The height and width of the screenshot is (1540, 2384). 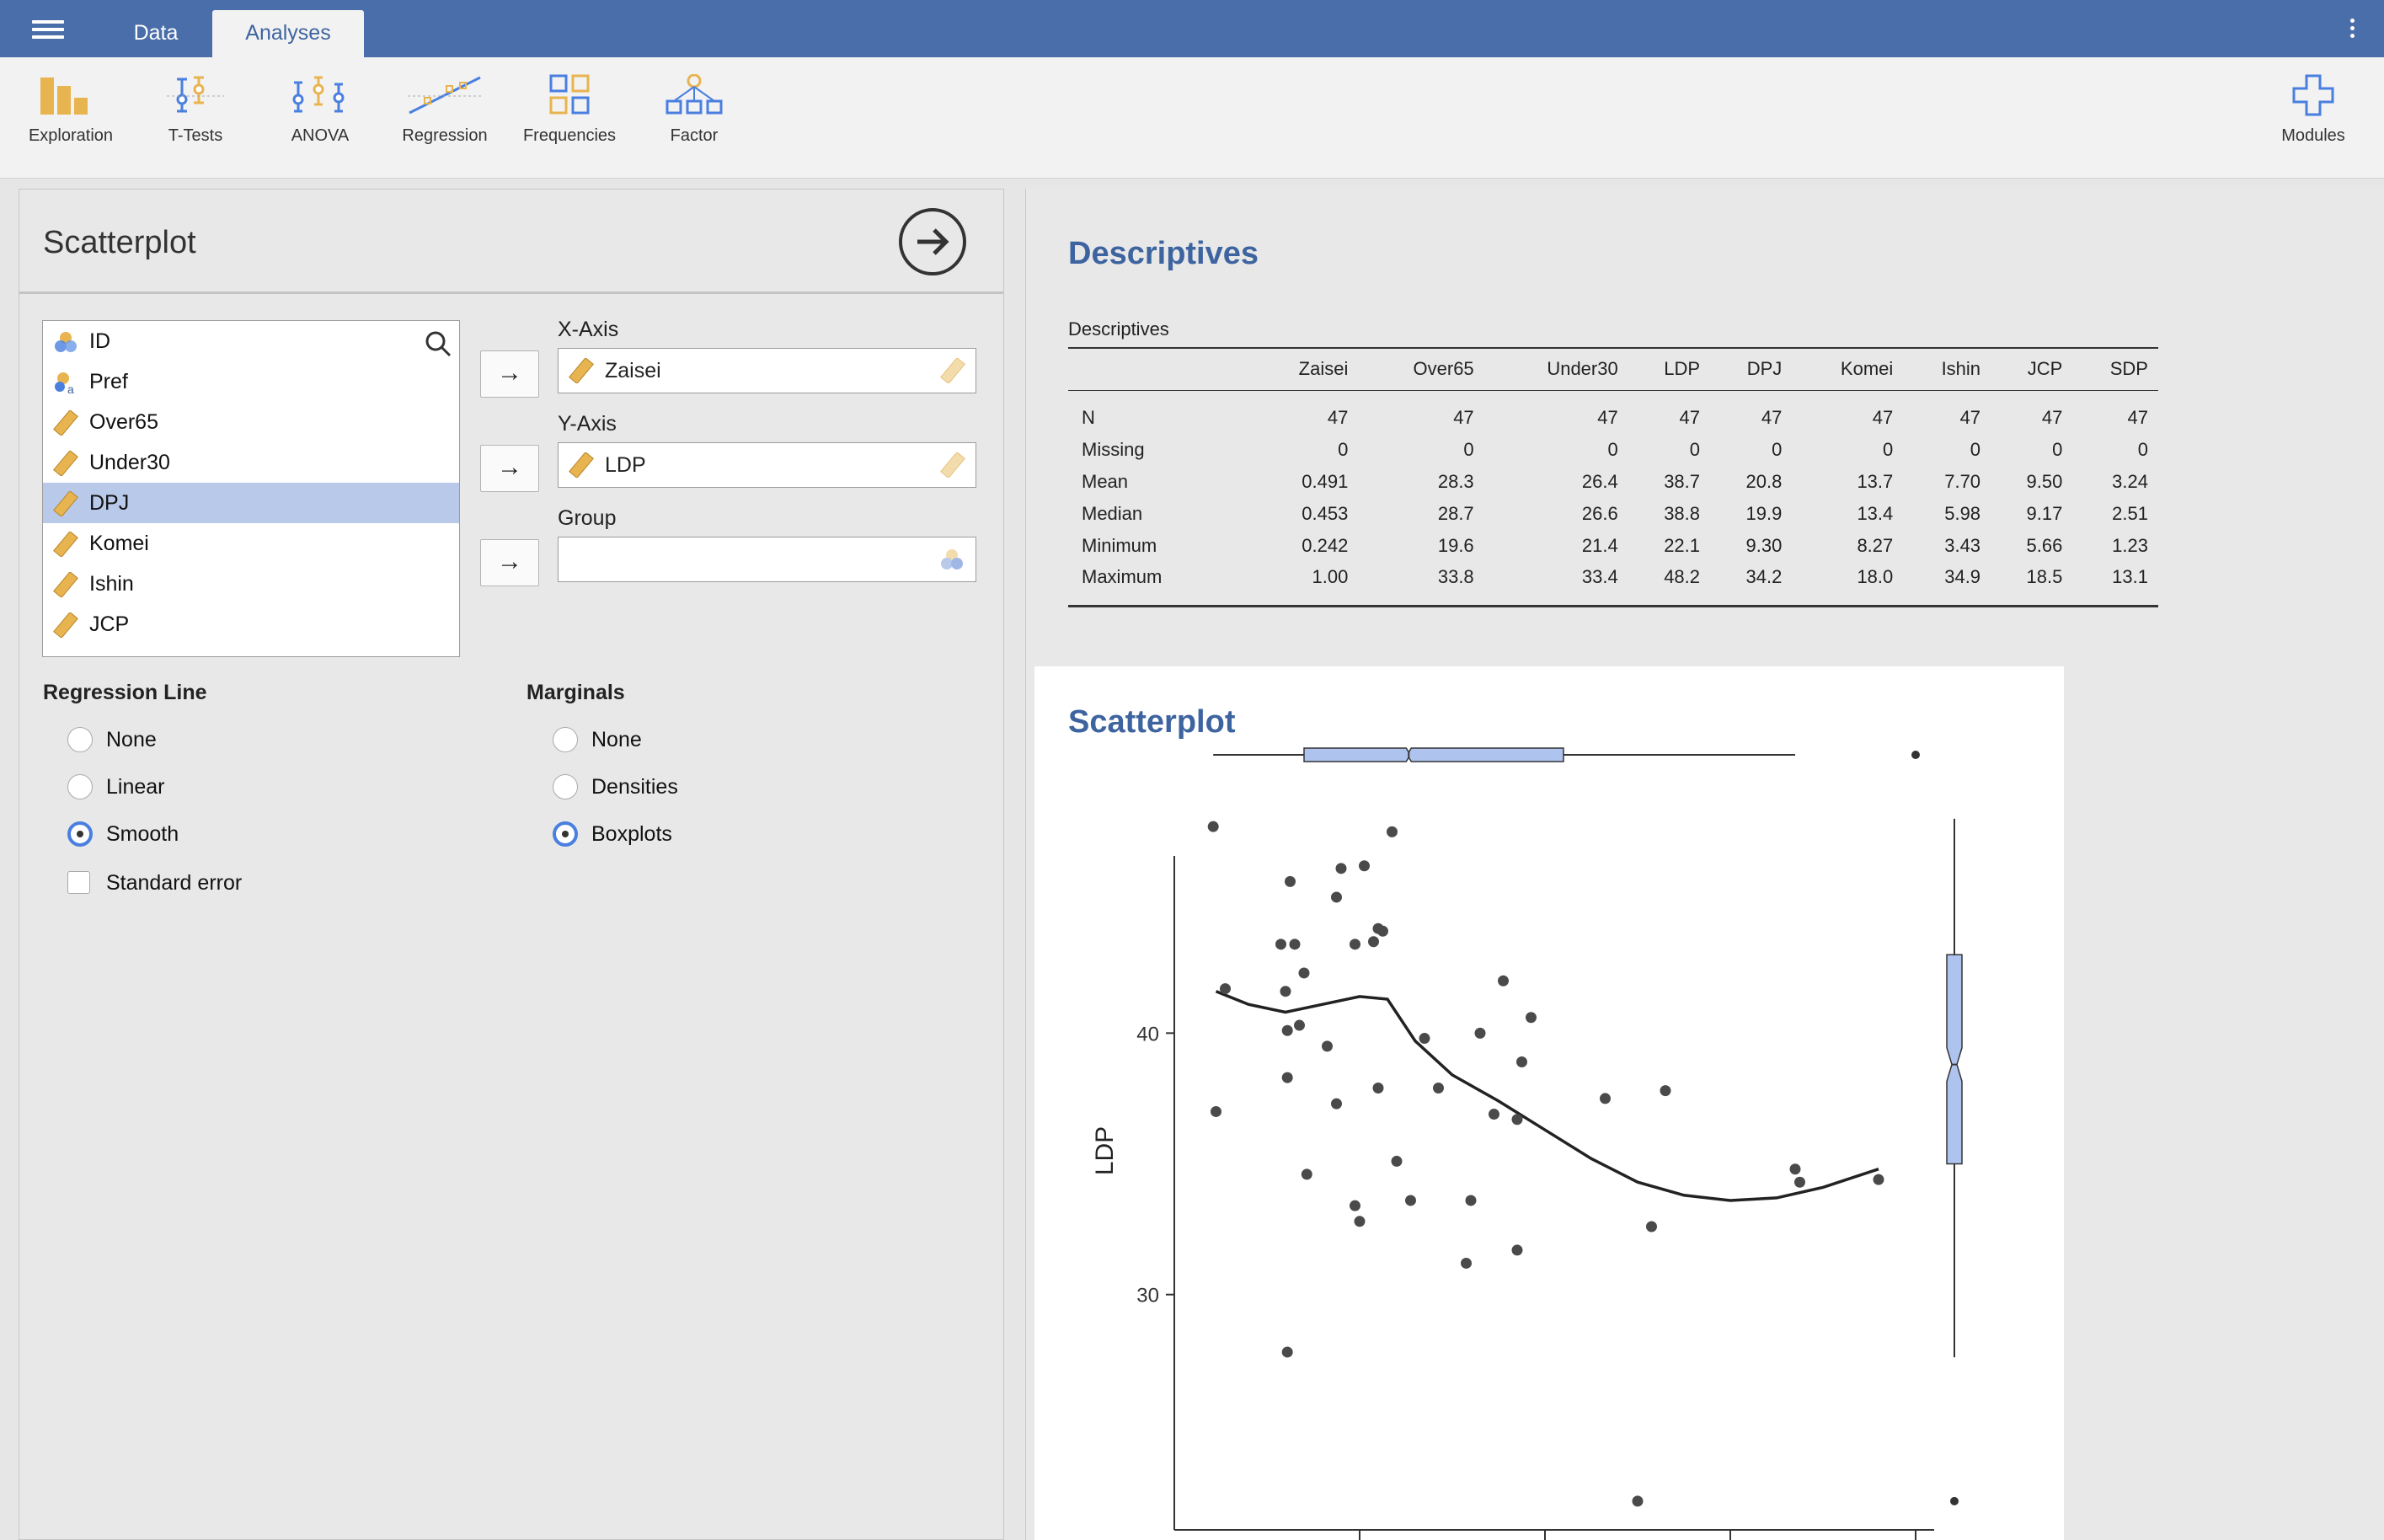 What do you see at coordinates (694, 125) in the screenshot?
I see `factor-button: Factor` at bounding box center [694, 125].